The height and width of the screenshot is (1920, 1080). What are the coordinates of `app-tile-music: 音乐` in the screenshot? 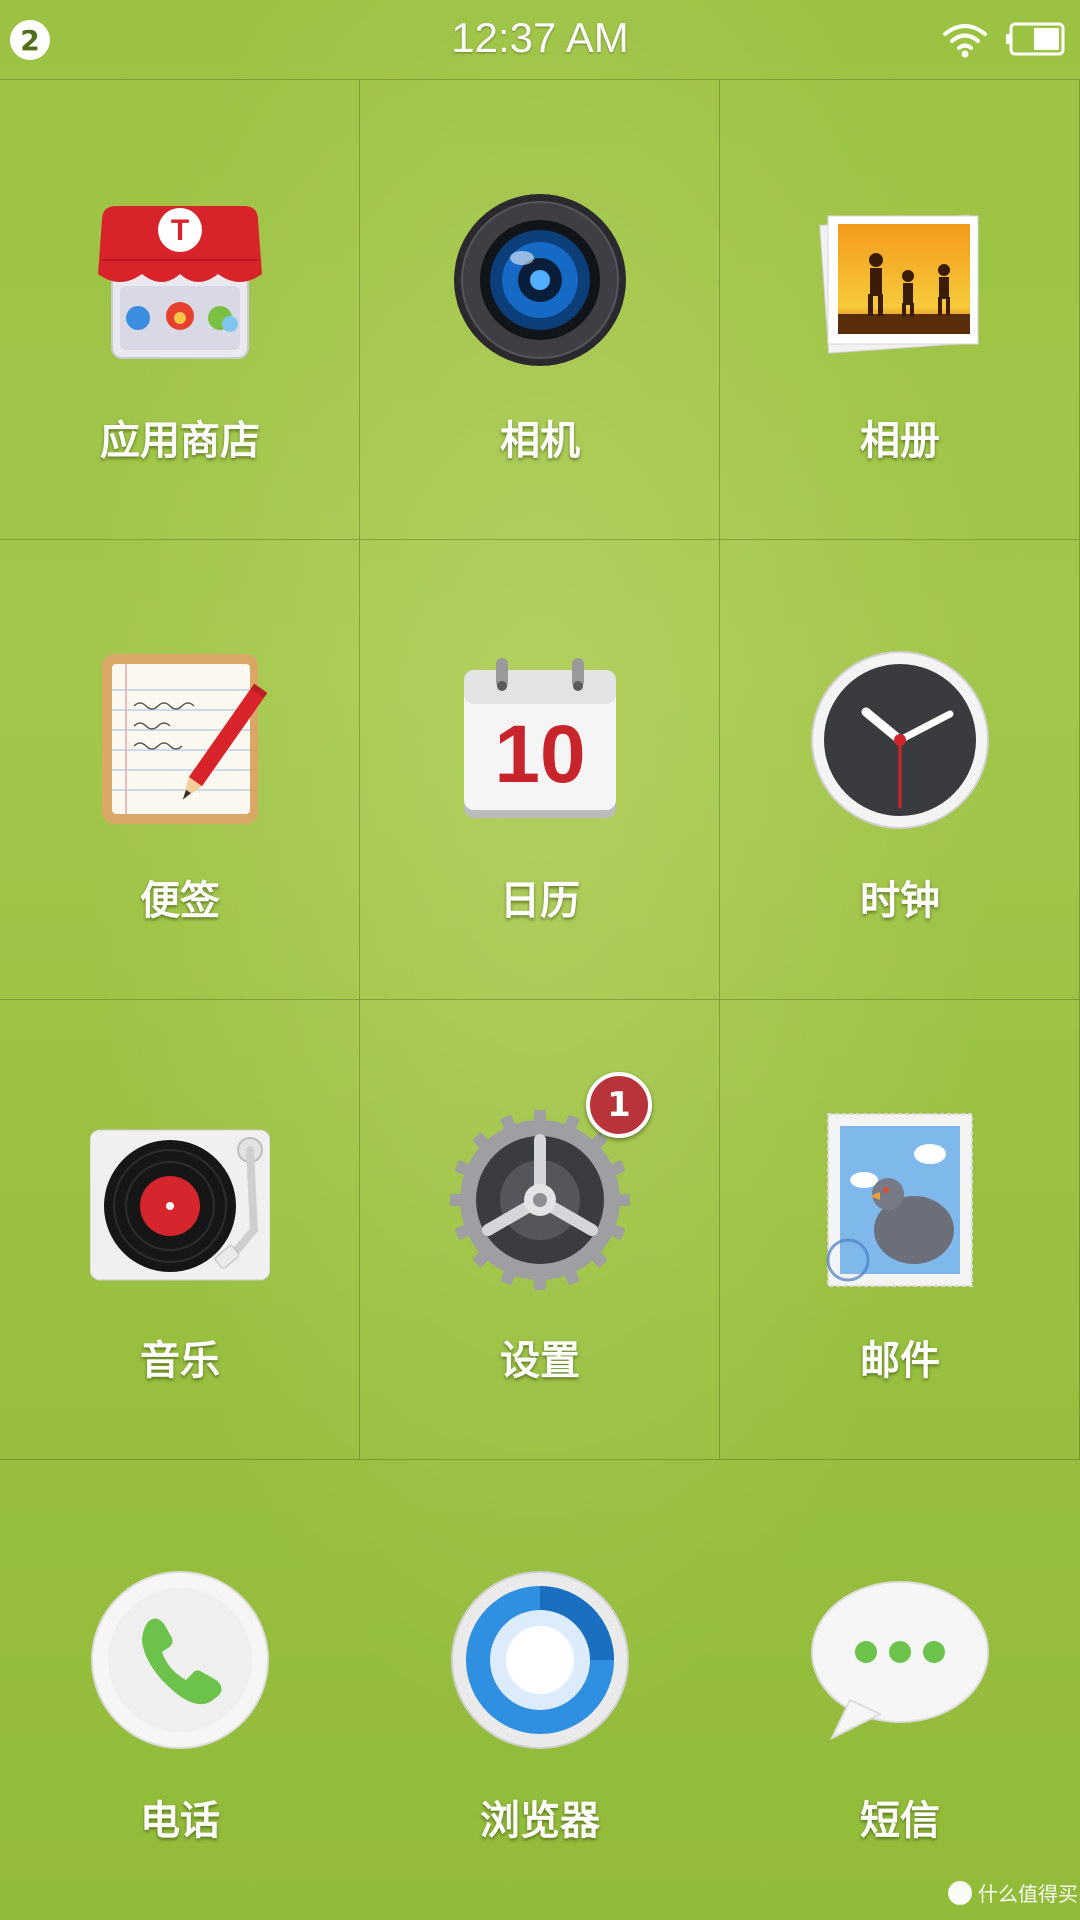 It's located at (180, 1230).